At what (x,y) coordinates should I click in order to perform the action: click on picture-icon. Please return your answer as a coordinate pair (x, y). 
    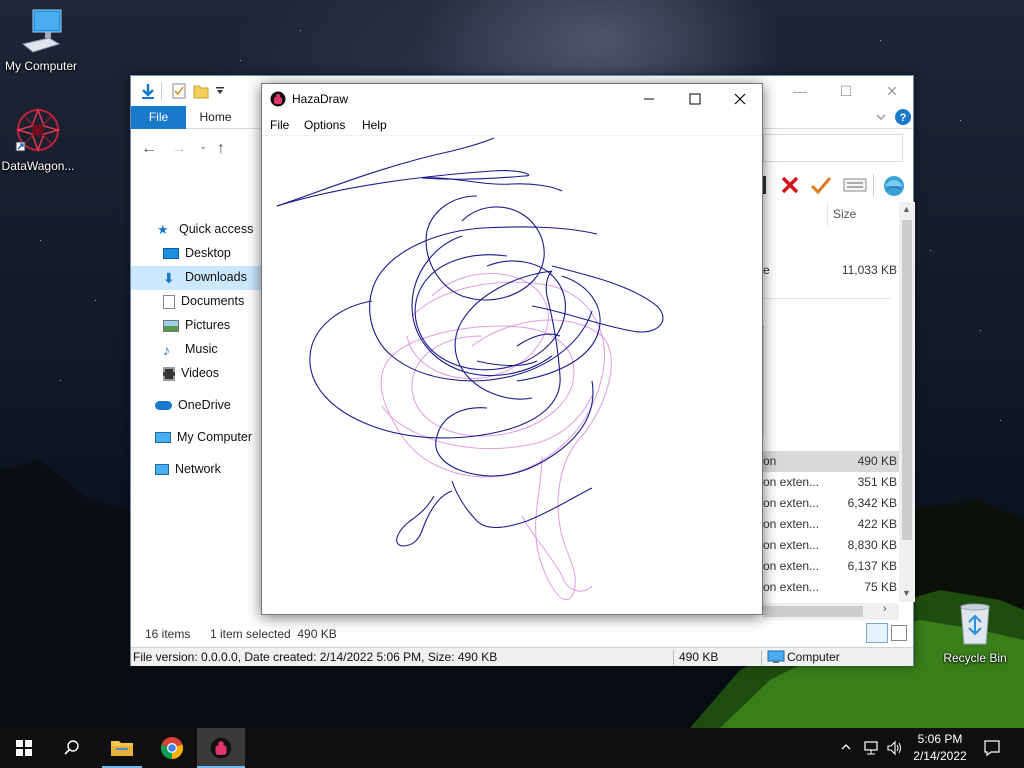
    Looking at the image, I should click on (171, 325).